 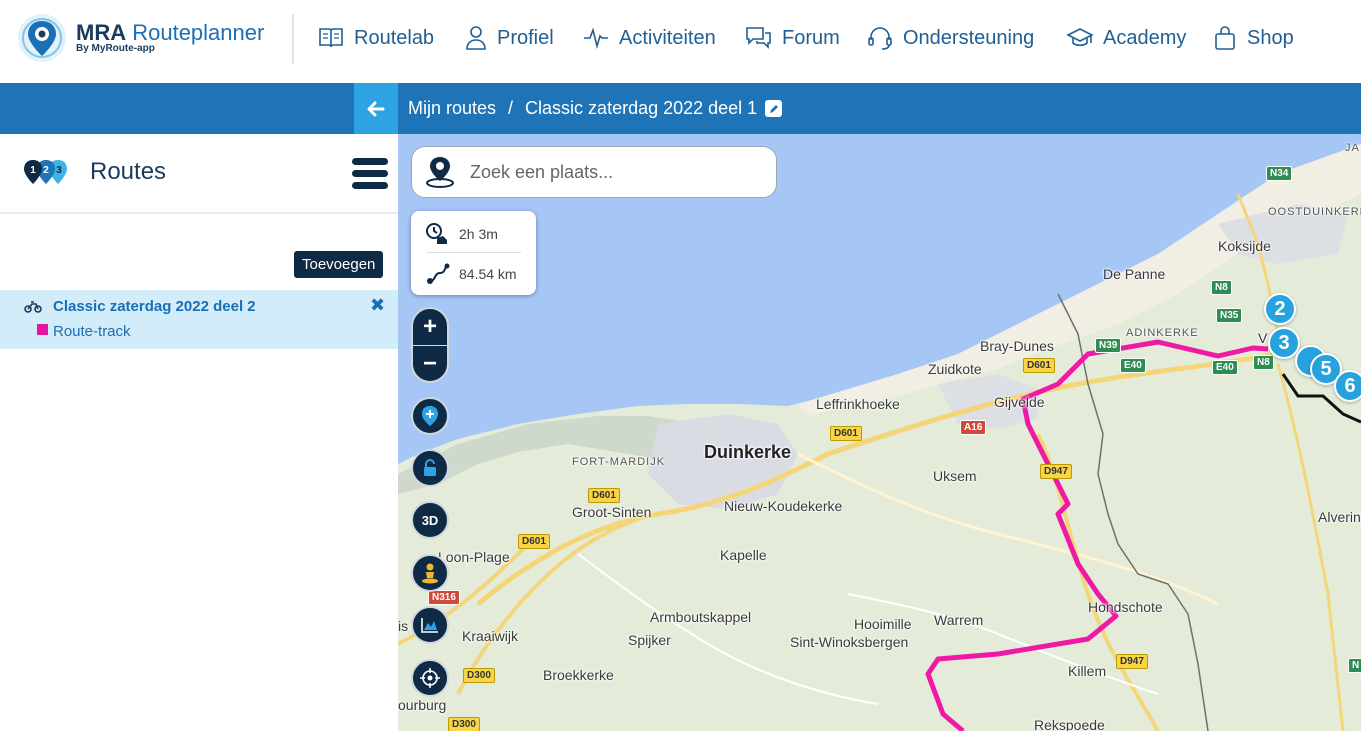 I want to click on add-route-button: Toevoegen, so click(x=339, y=264).